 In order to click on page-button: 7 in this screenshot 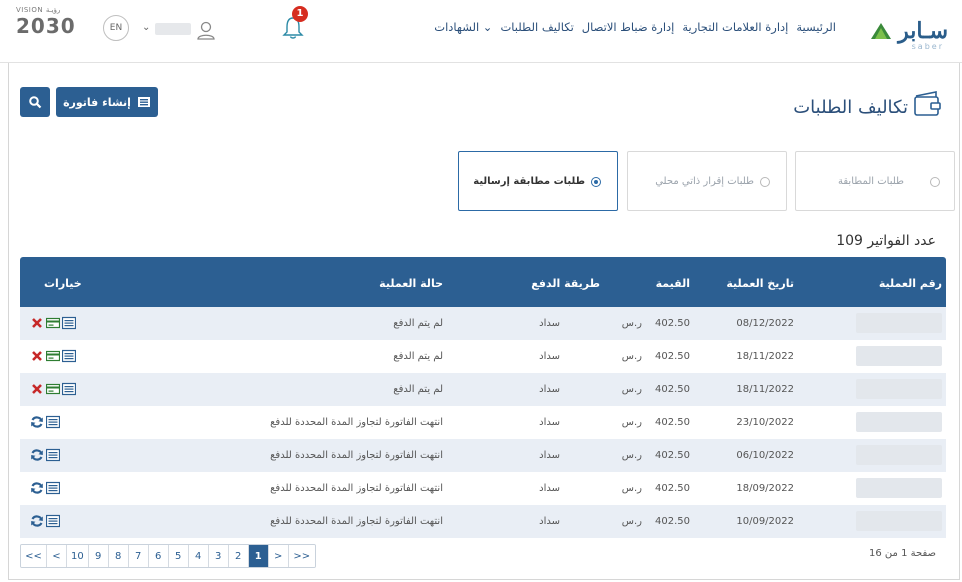, I will do `click(138, 556)`.